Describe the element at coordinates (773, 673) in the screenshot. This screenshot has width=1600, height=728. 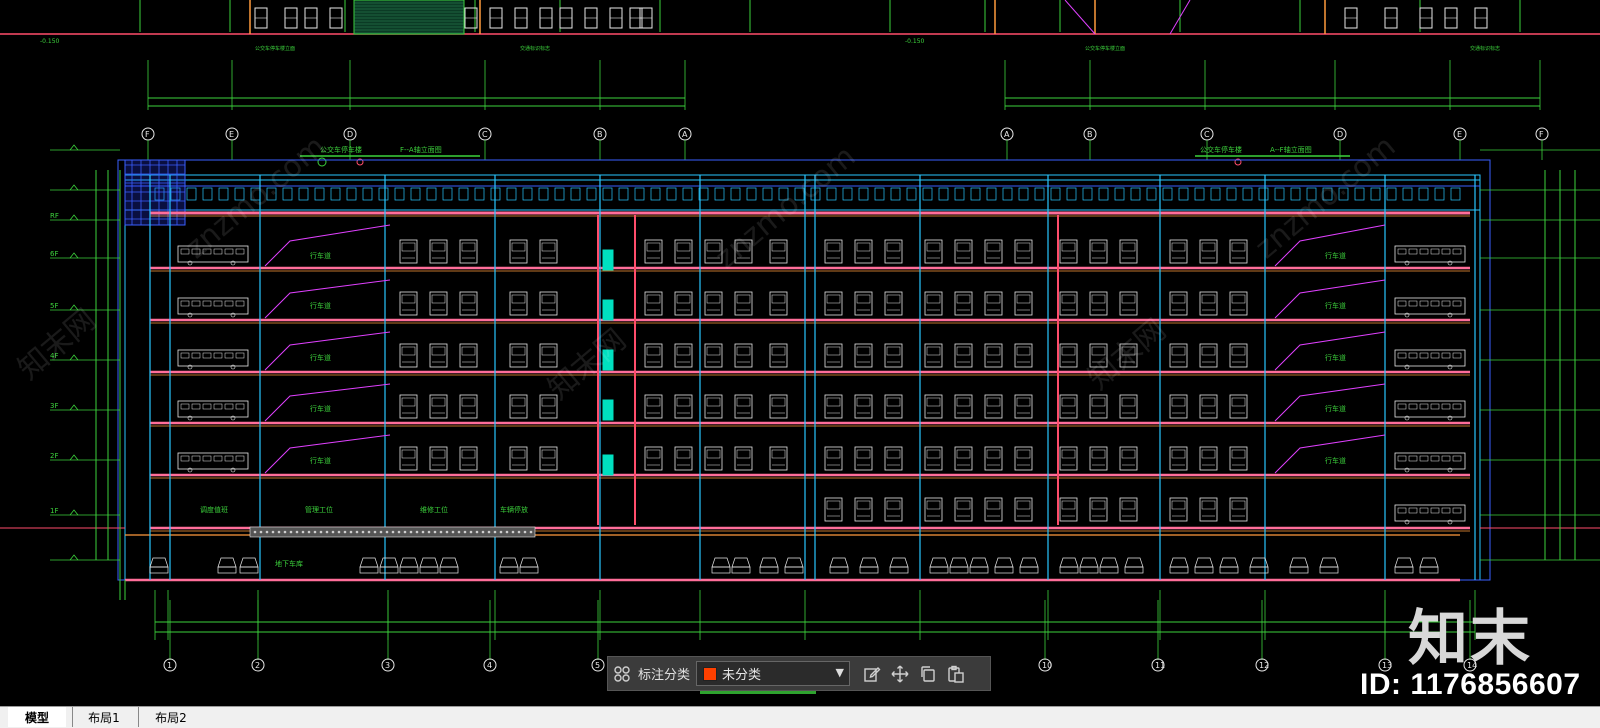
I see `annotation-category-select: 未分类 ▼` at that location.